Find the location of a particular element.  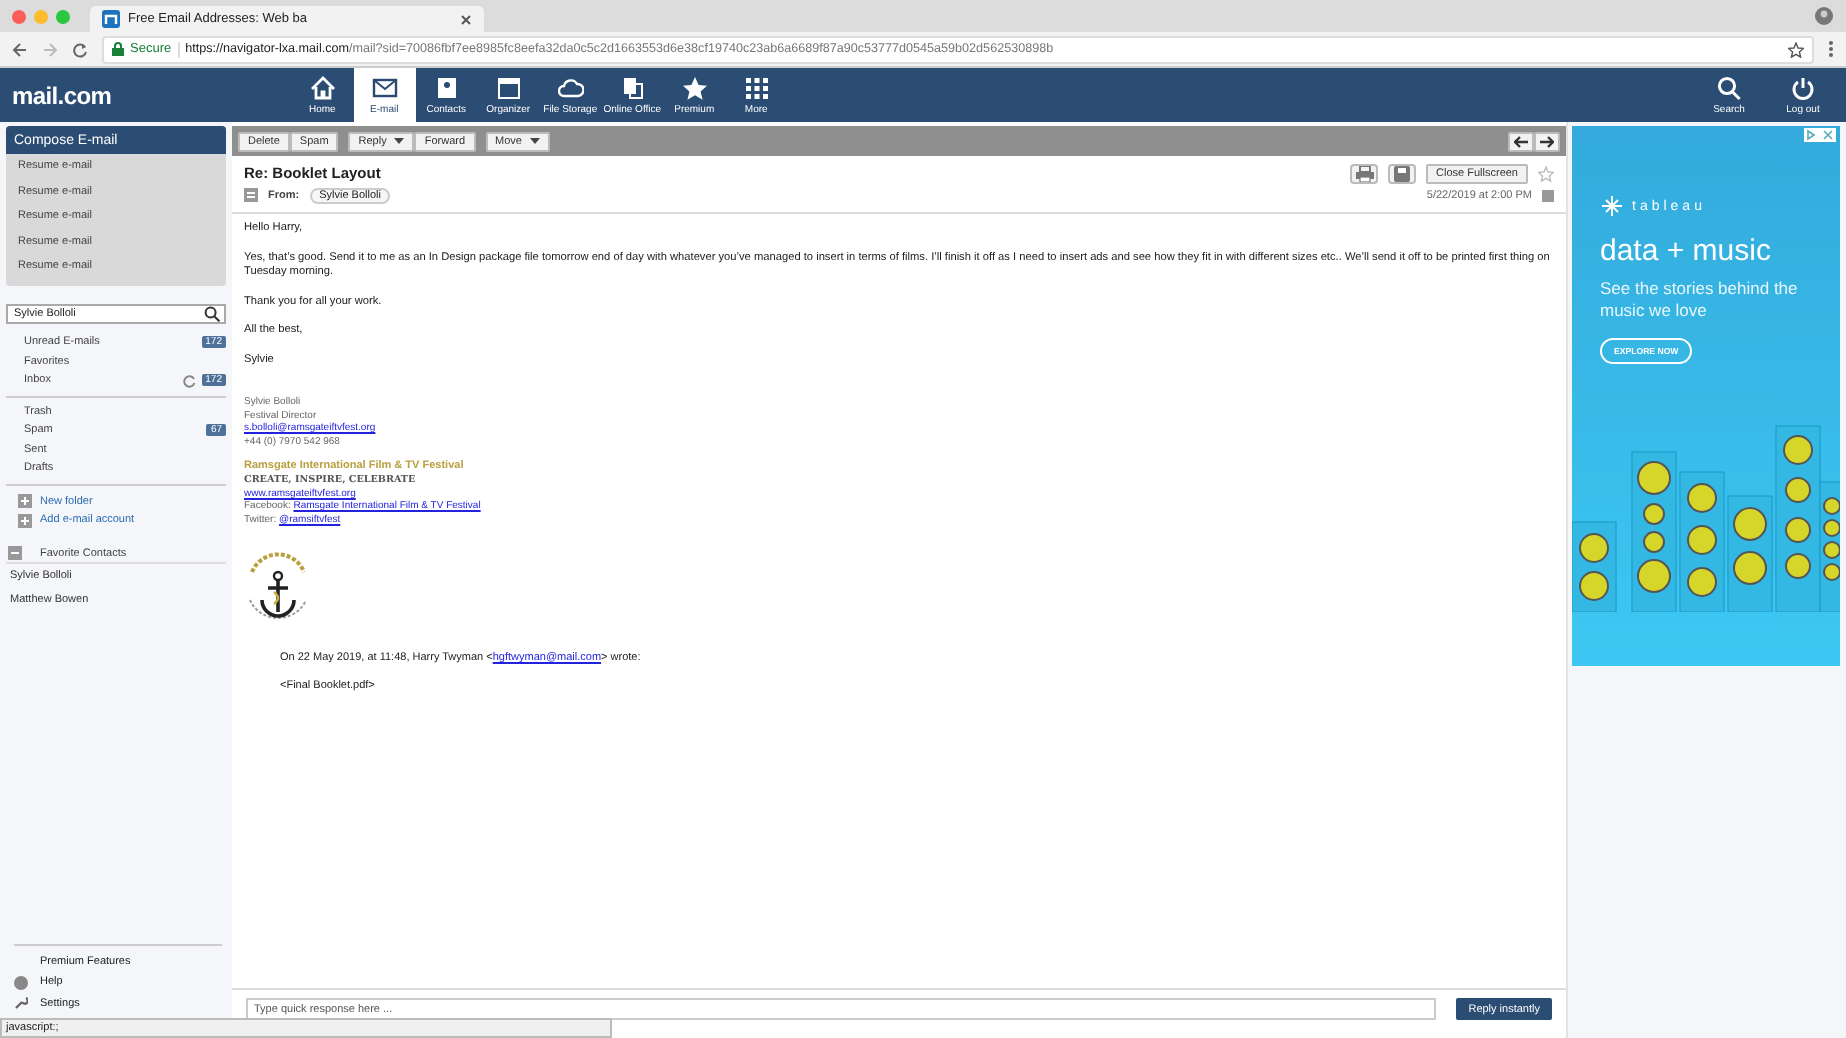

next-button is located at coordinates (1547, 141).